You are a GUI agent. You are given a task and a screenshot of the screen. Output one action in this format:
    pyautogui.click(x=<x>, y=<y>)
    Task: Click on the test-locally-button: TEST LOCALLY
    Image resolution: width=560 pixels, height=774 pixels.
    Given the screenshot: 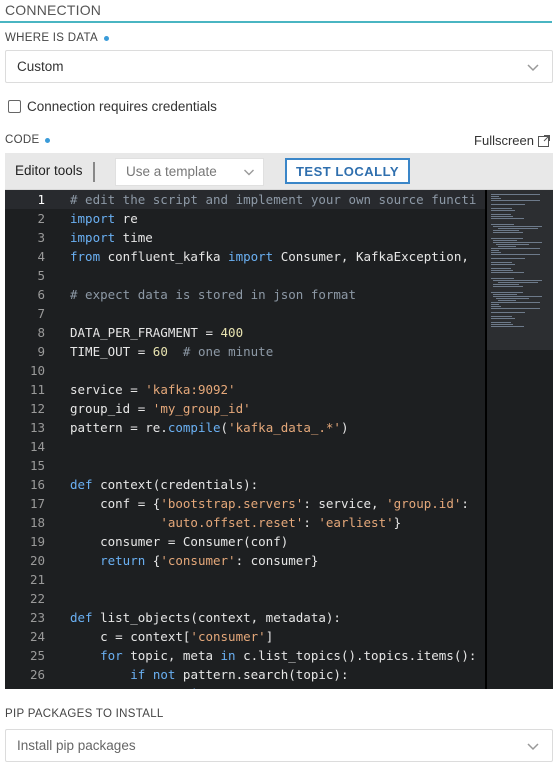 What is the action you would take?
    pyautogui.click(x=347, y=171)
    